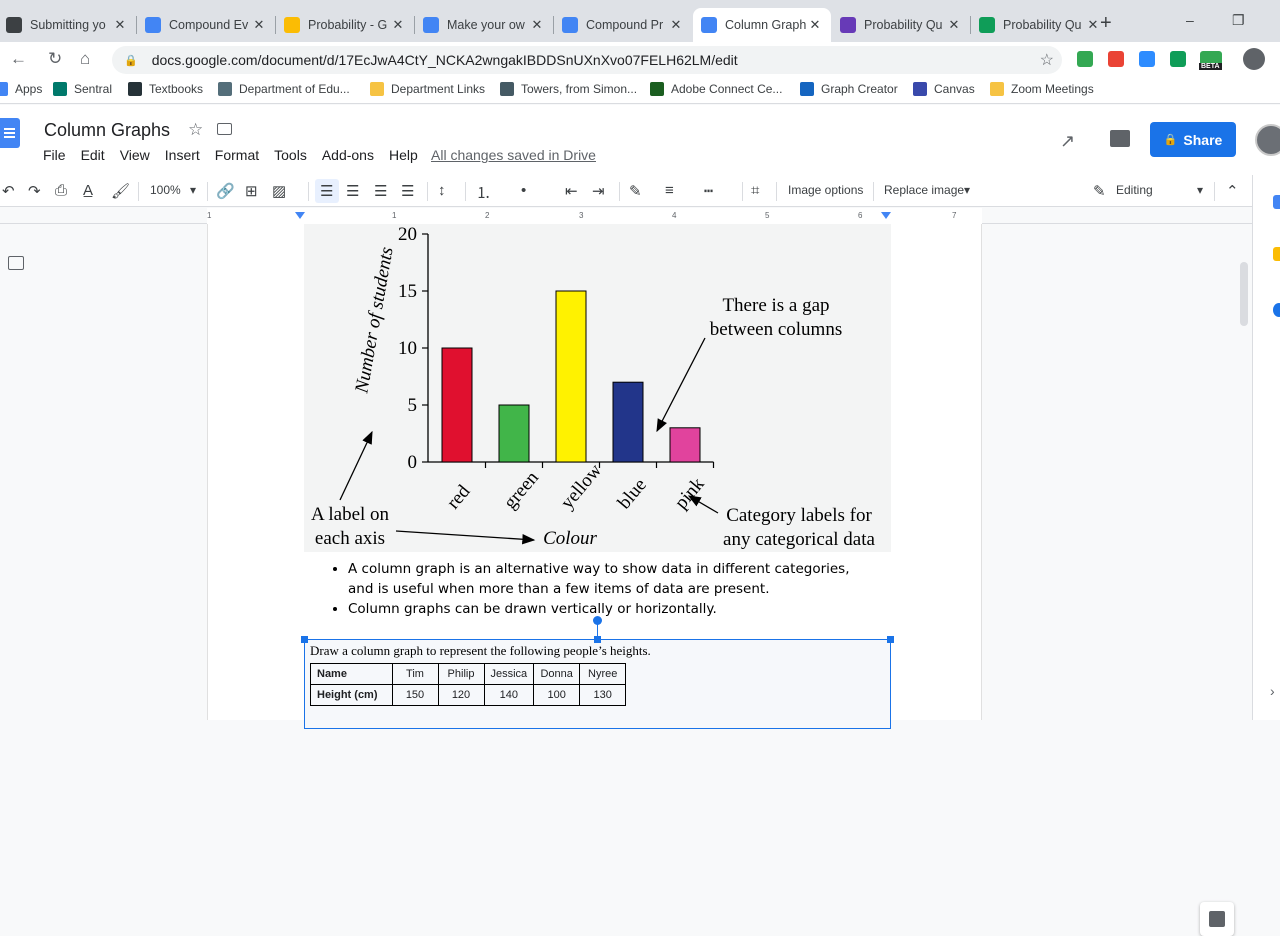 This screenshot has width=1280, height=936. Describe the element at coordinates (1047, 60) in the screenshot. I see `bookmark-star-icon: ☆` at that location.